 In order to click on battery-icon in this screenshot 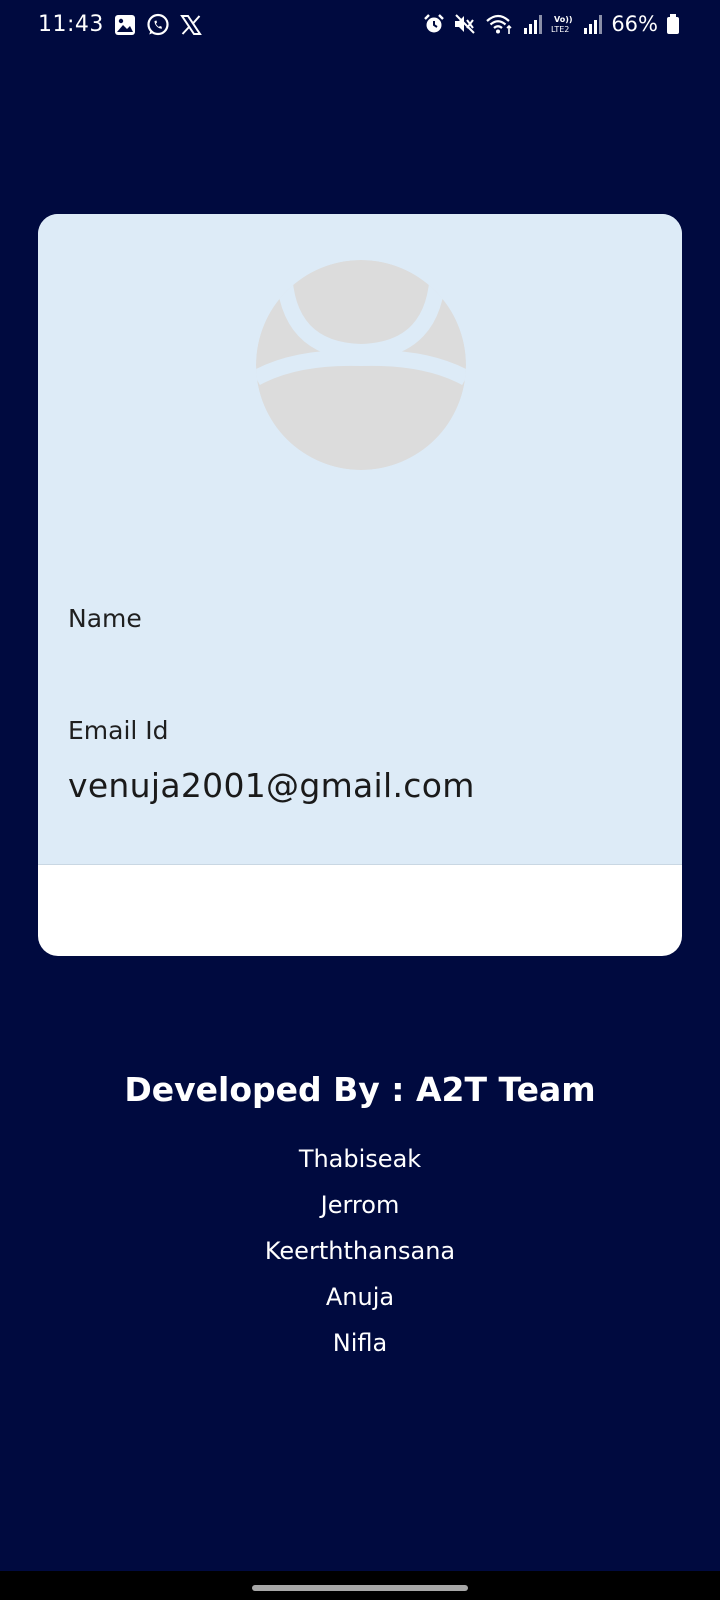, I will do `click(673, 24)`.